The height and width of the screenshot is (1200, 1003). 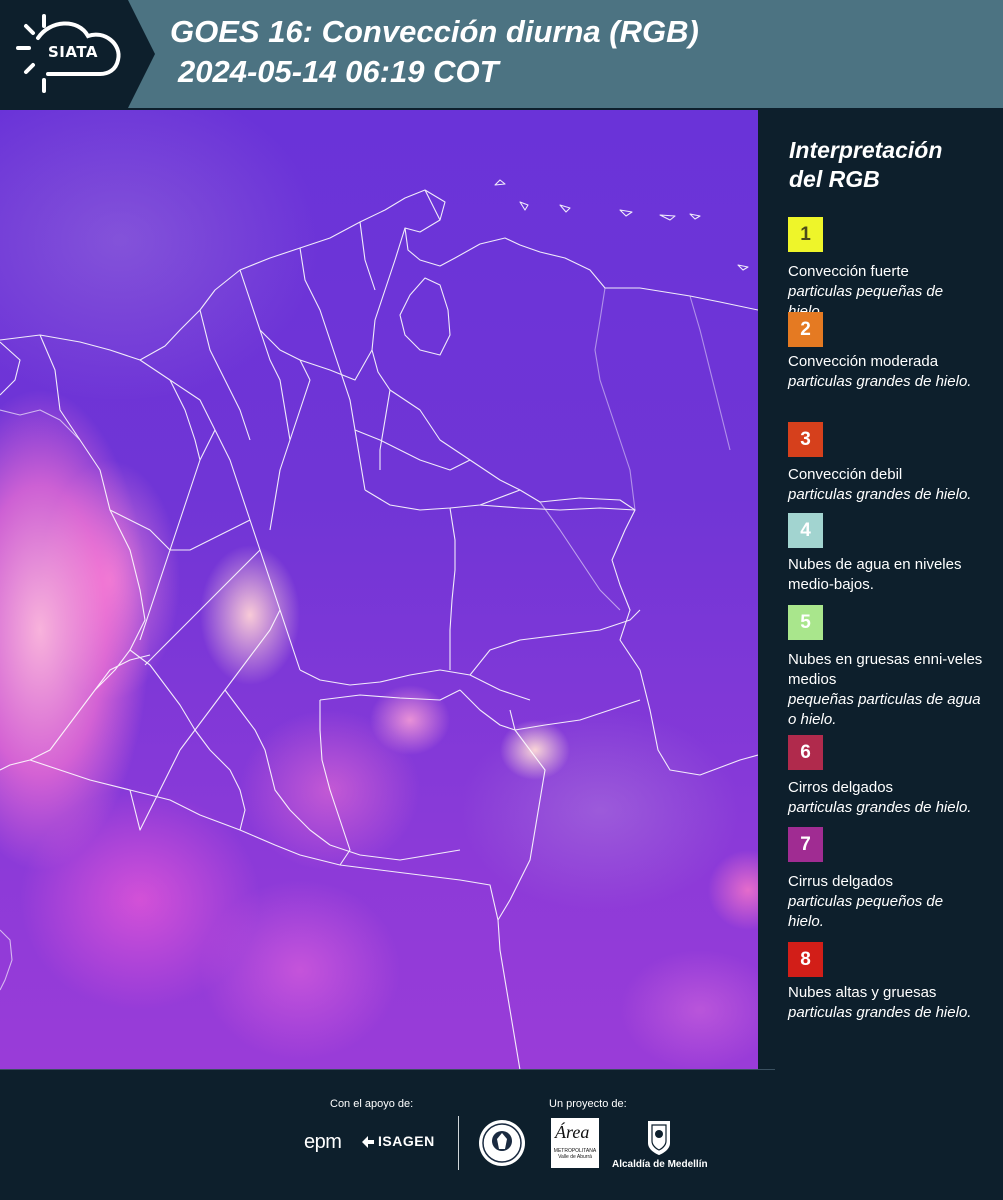 I want to click on legend-swatch-6: 6, so click(x=805, y=752).